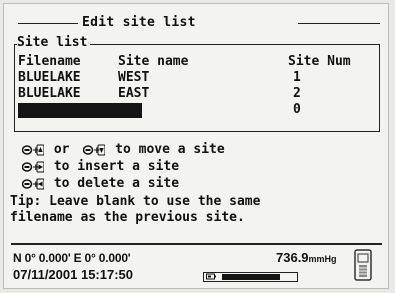 The width and height of the screenshot is (395, 293). I want to click on site-list-legend: Site list, so click(54, 42).